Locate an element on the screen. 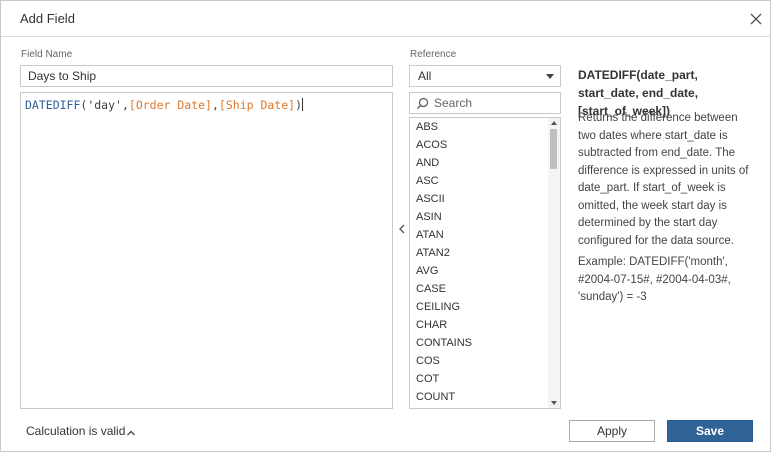 The height and width of the screenshot is (452, 771). dialog-title: Add Field is located at coordinates (47, 18).